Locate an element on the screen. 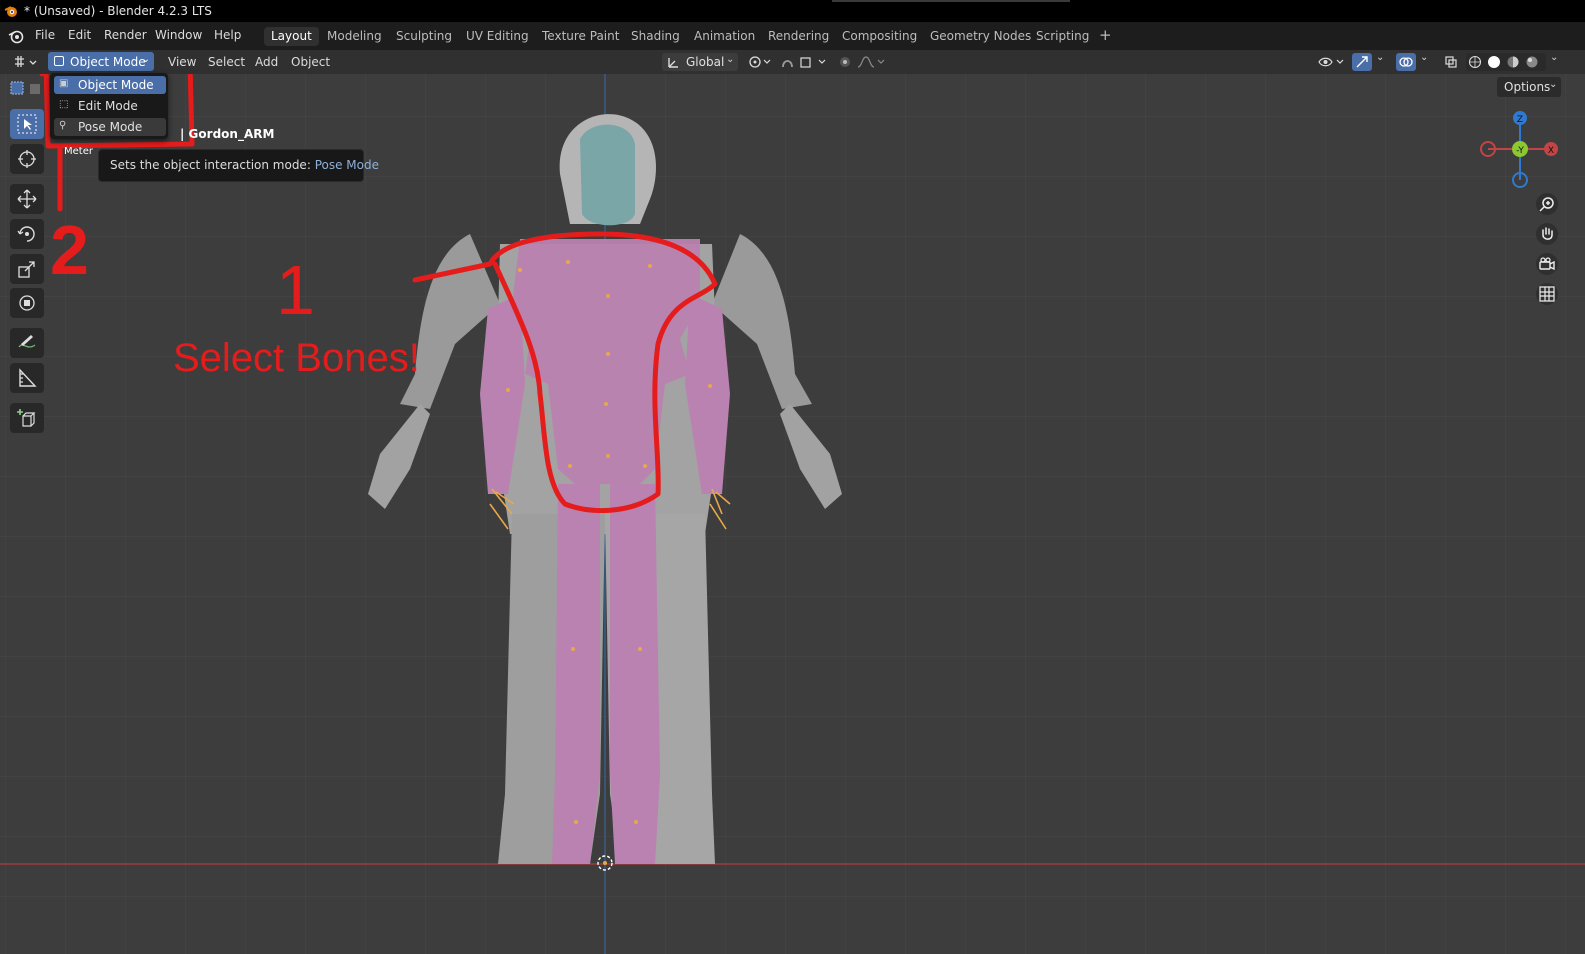 This screenshot has width=1585, height=954. mode-selector-label: Object Mode is located at coordinates (108, 62).